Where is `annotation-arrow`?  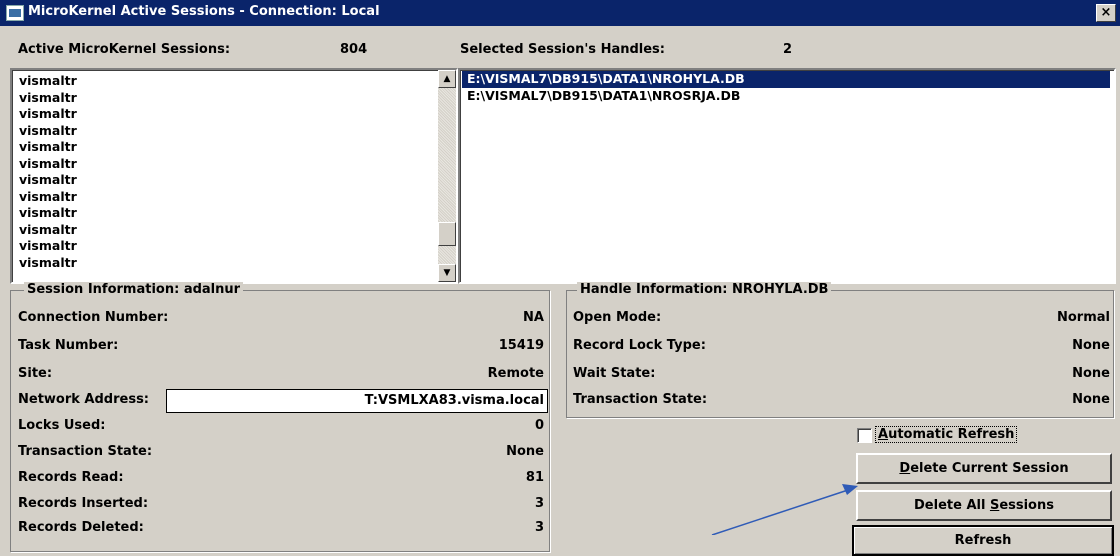 annotation-arrow is located at coordinates (784, 509).